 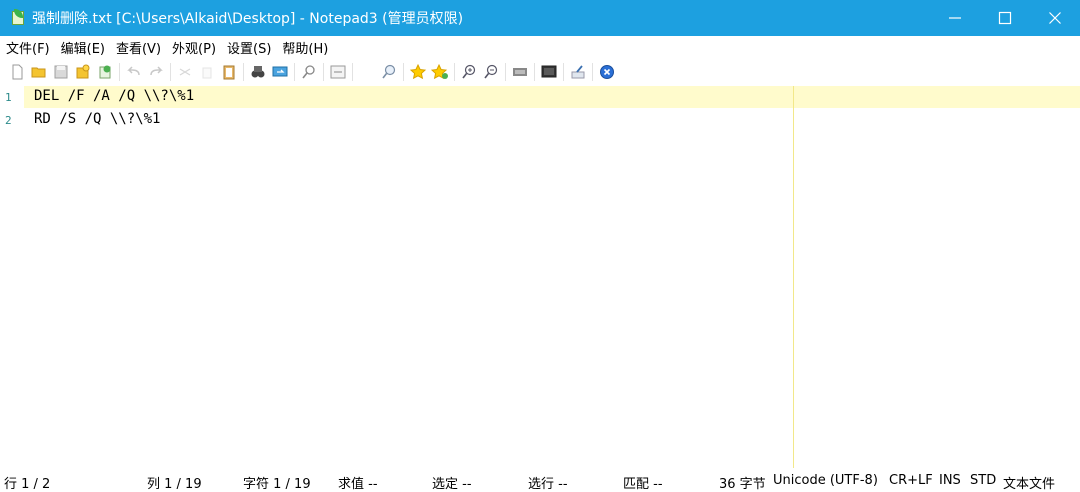 I want to click on screen-icon, so click(x=549, y=71).